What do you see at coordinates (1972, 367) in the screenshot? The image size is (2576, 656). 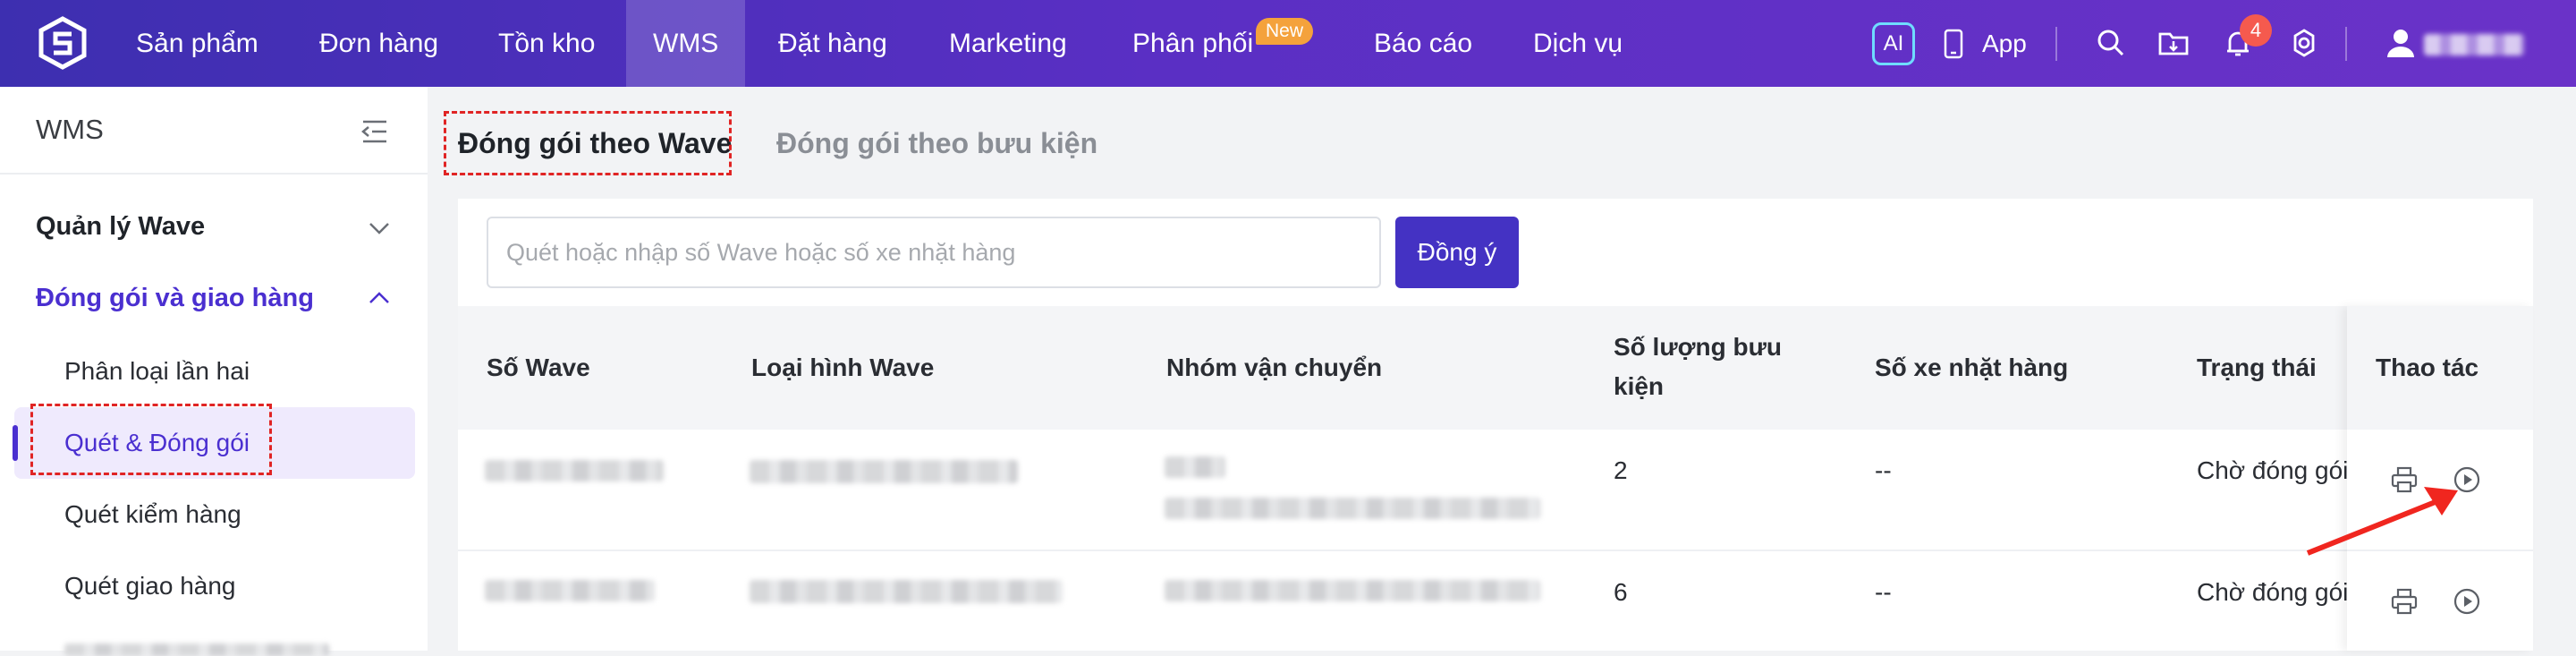 I see `column-header-picking-cart: Số xe nhặt hàng` at bounding box center [1972, 367].